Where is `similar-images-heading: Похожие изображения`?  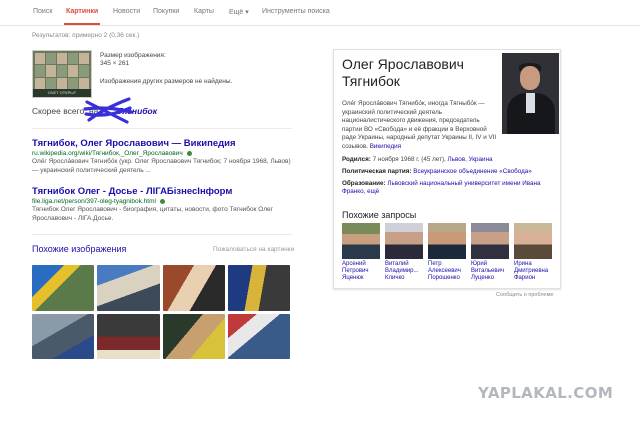 similar-images-heading: Похожие изображения is located at coordinates (79, 249).